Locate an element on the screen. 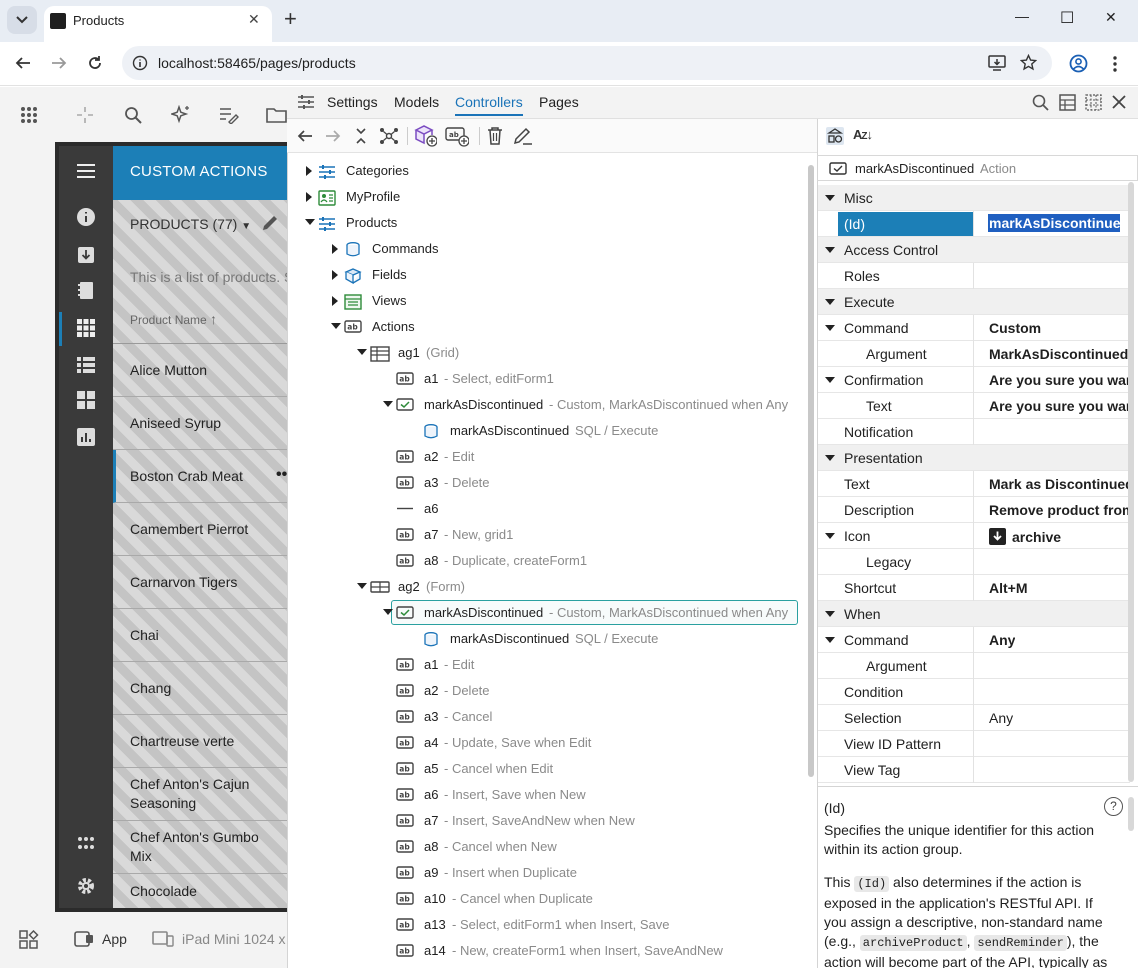  list-item: Chef Anton's Cajun Seasoning is located at coordinates (200, 794).